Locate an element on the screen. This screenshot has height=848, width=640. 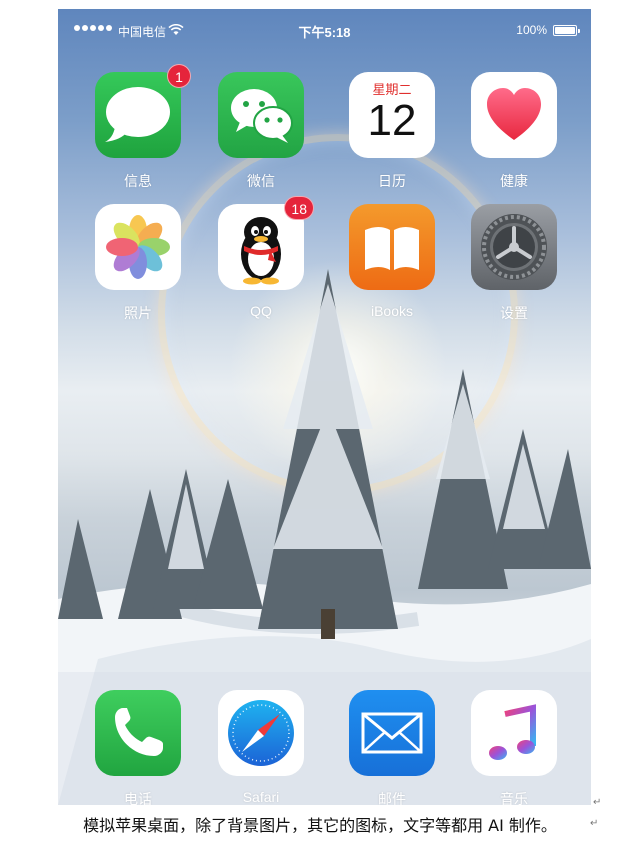
app-safari: Safari is located at coordinates (261, 747).